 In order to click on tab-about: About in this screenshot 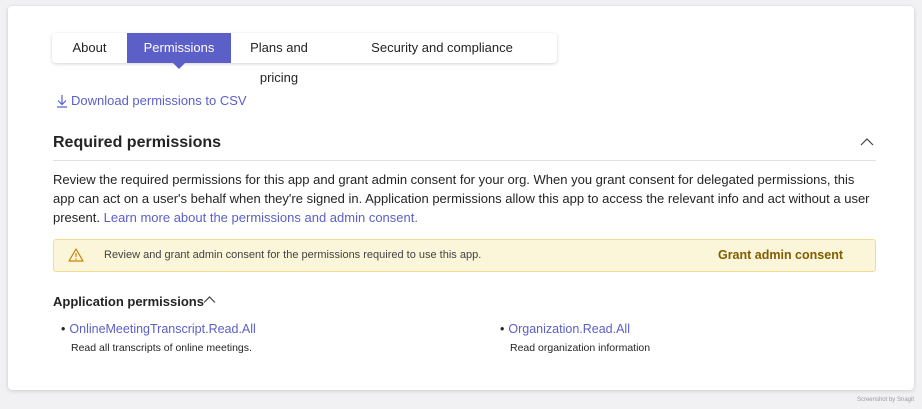, I will do `click(89, 48)`.